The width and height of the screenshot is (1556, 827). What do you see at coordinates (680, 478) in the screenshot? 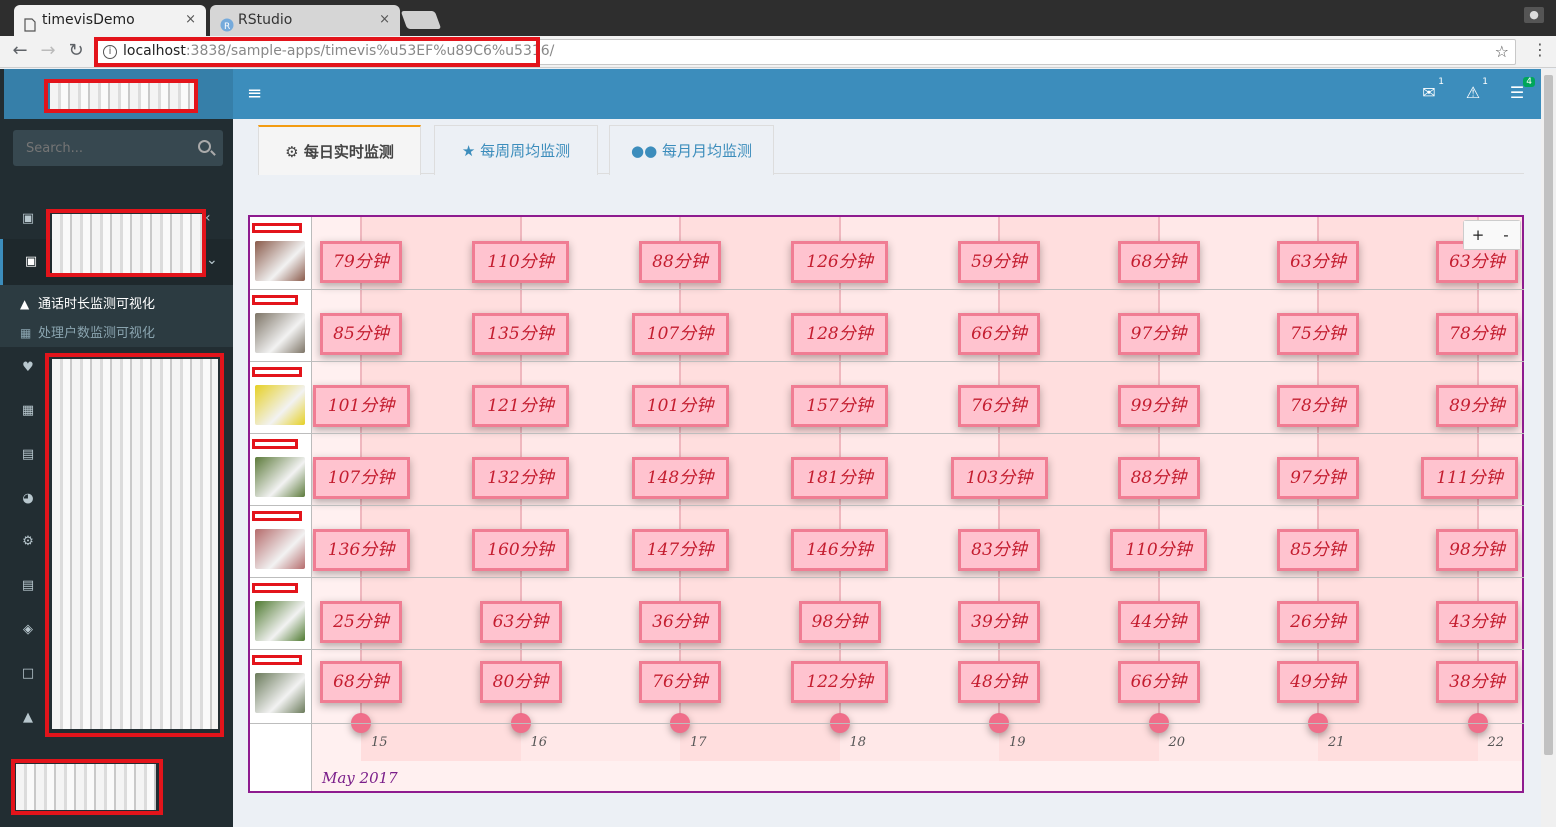
I see `timeline-item: 148分钟` at bounding box center [680, 478].